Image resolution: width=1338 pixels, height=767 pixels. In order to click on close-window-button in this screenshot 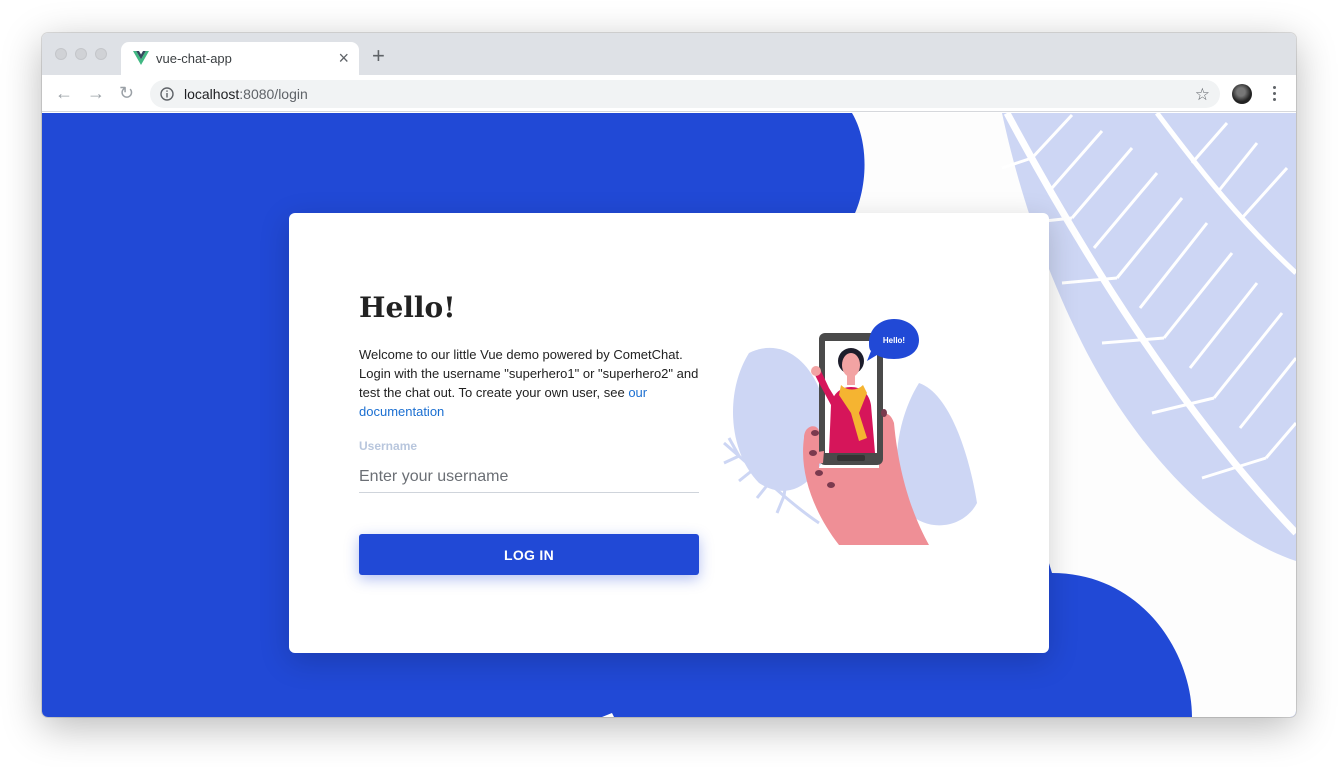, I will do `click(61, 54)`.